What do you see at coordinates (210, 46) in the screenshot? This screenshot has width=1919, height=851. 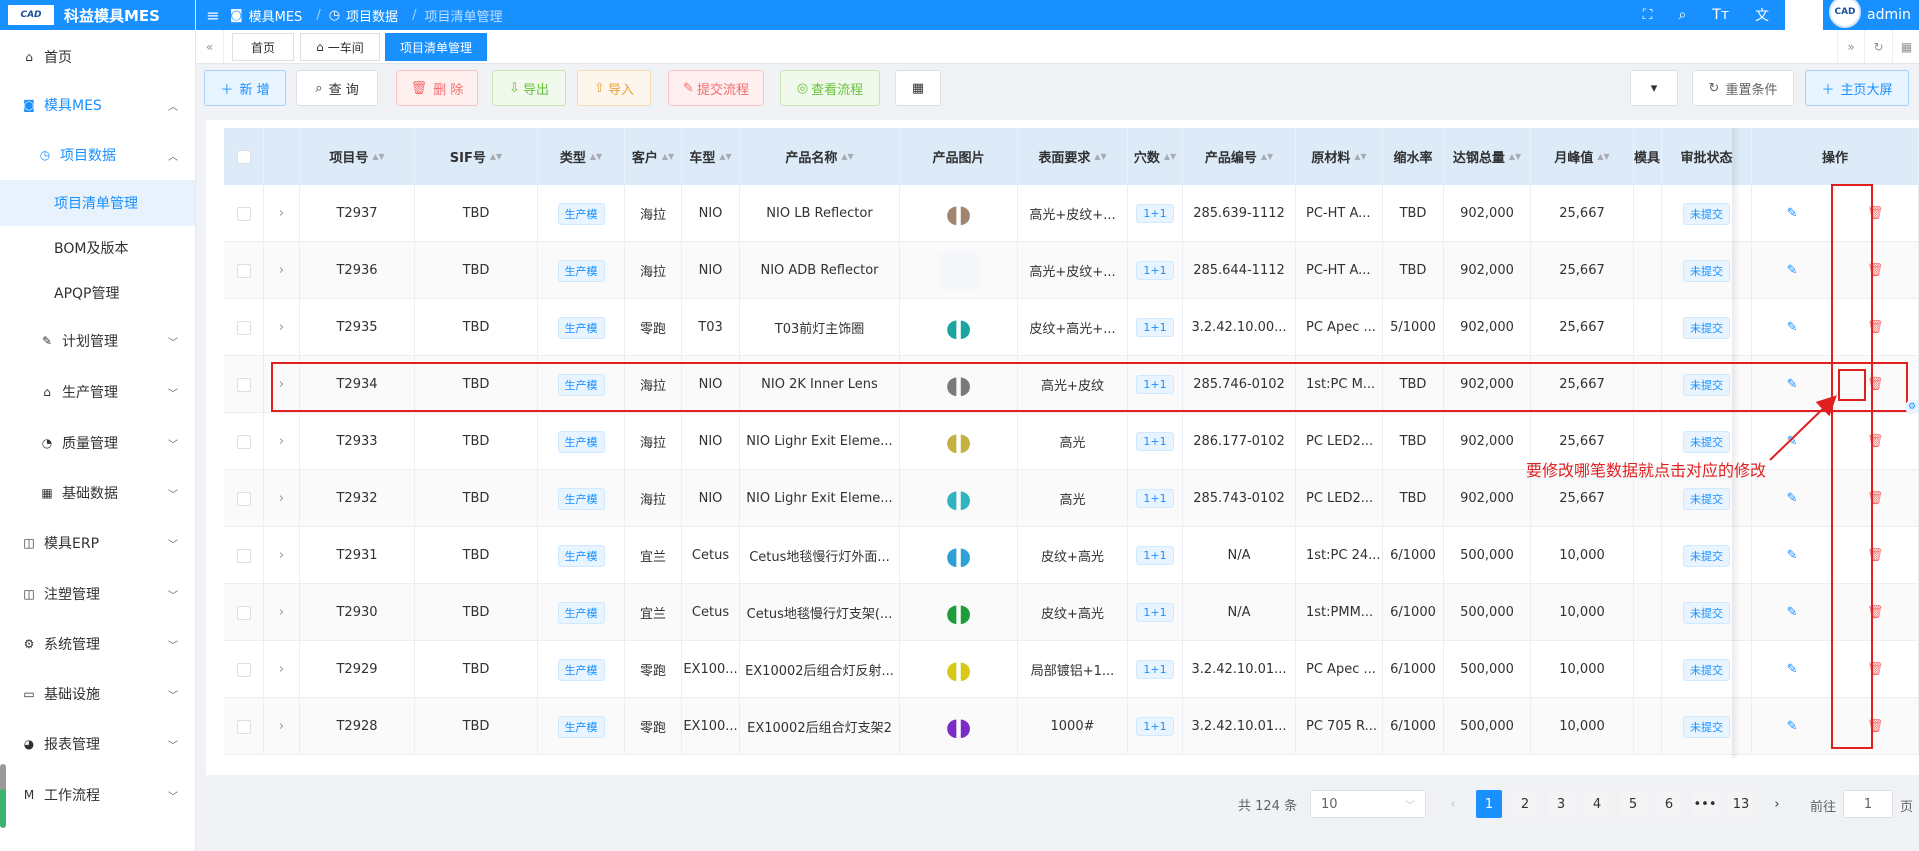 I see `tabs-scroll-left-icon: «` at bounding box center [210, 46].